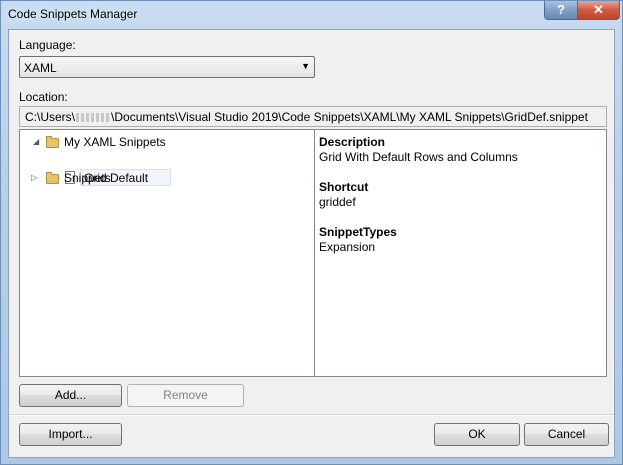 The height and width of the screenshot is (465, 623). Describe the element at coordinates (337, 202) in the screenshot. I see `shortcut-value: griddef` at that location.